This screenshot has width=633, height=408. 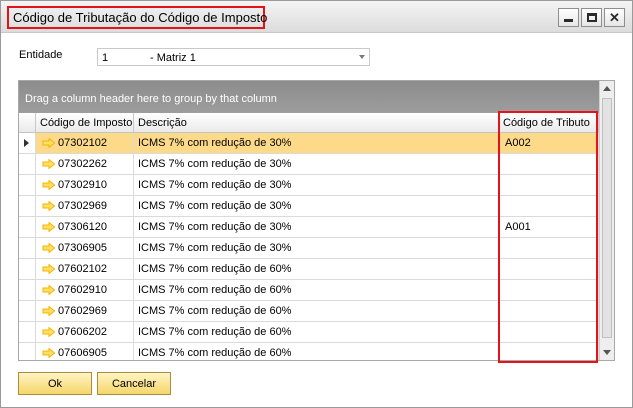 What do you see at coordinates (607, 352) in the screenshot?
I see `scroll-down-icon` at bounding box center [607, 352].